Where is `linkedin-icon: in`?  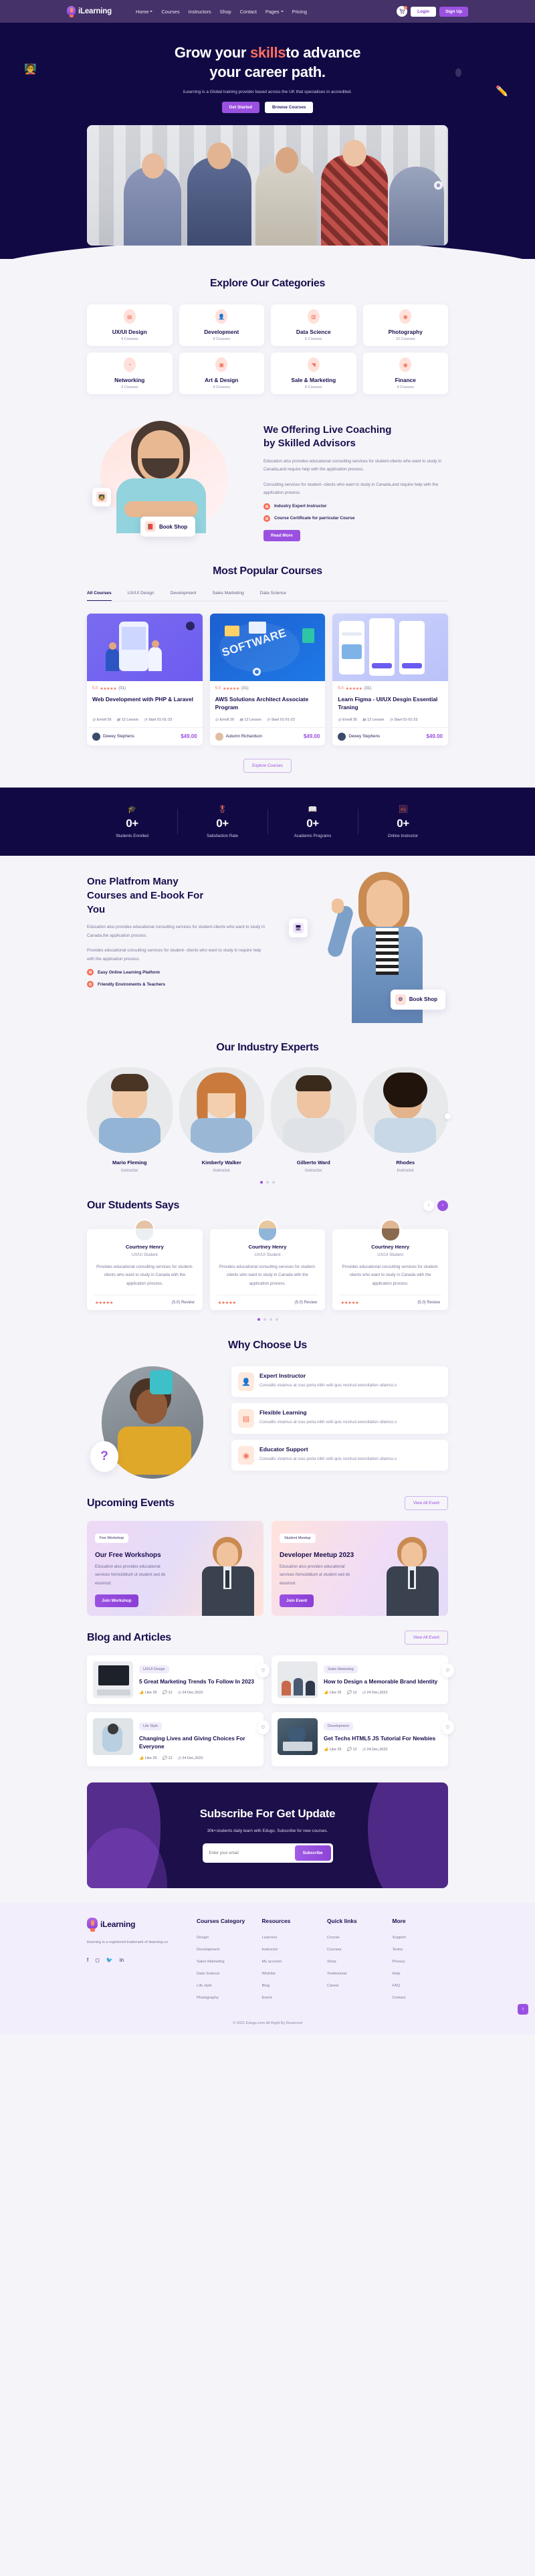
linkedin-icon: in is located at coordinates (122, 1960).